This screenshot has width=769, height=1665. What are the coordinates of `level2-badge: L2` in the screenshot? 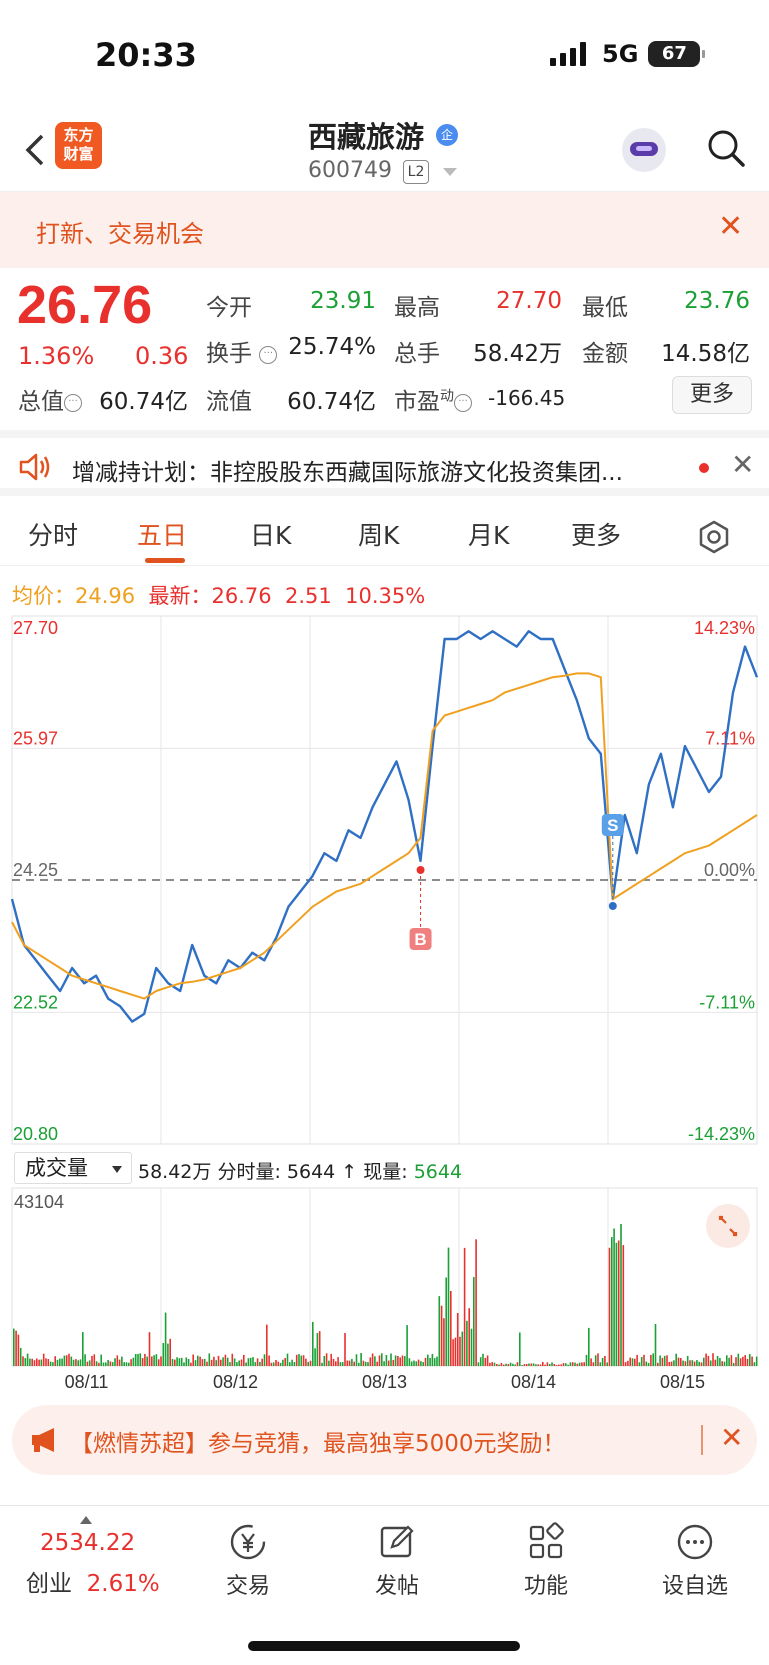 It's located at (416, 172).